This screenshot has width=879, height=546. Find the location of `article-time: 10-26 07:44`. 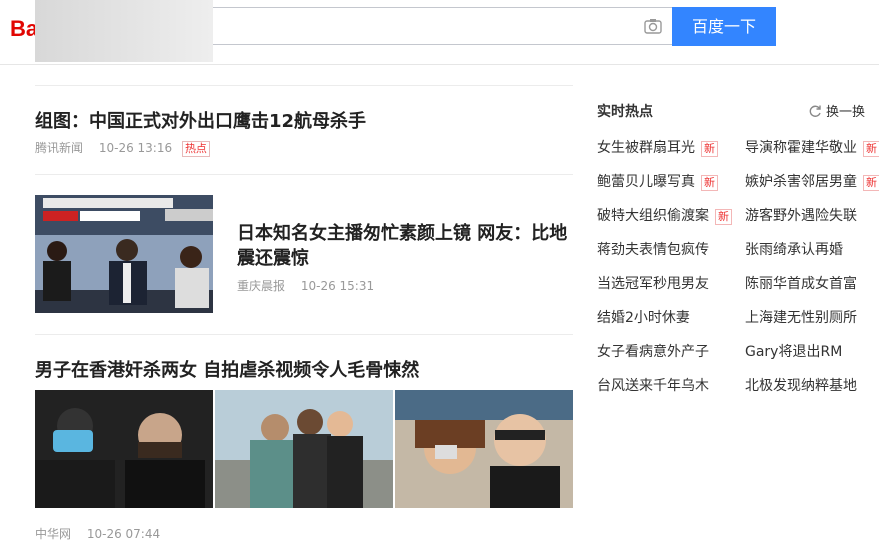

article-time: 10-26 07:44 is located at coordinates (123, 534).